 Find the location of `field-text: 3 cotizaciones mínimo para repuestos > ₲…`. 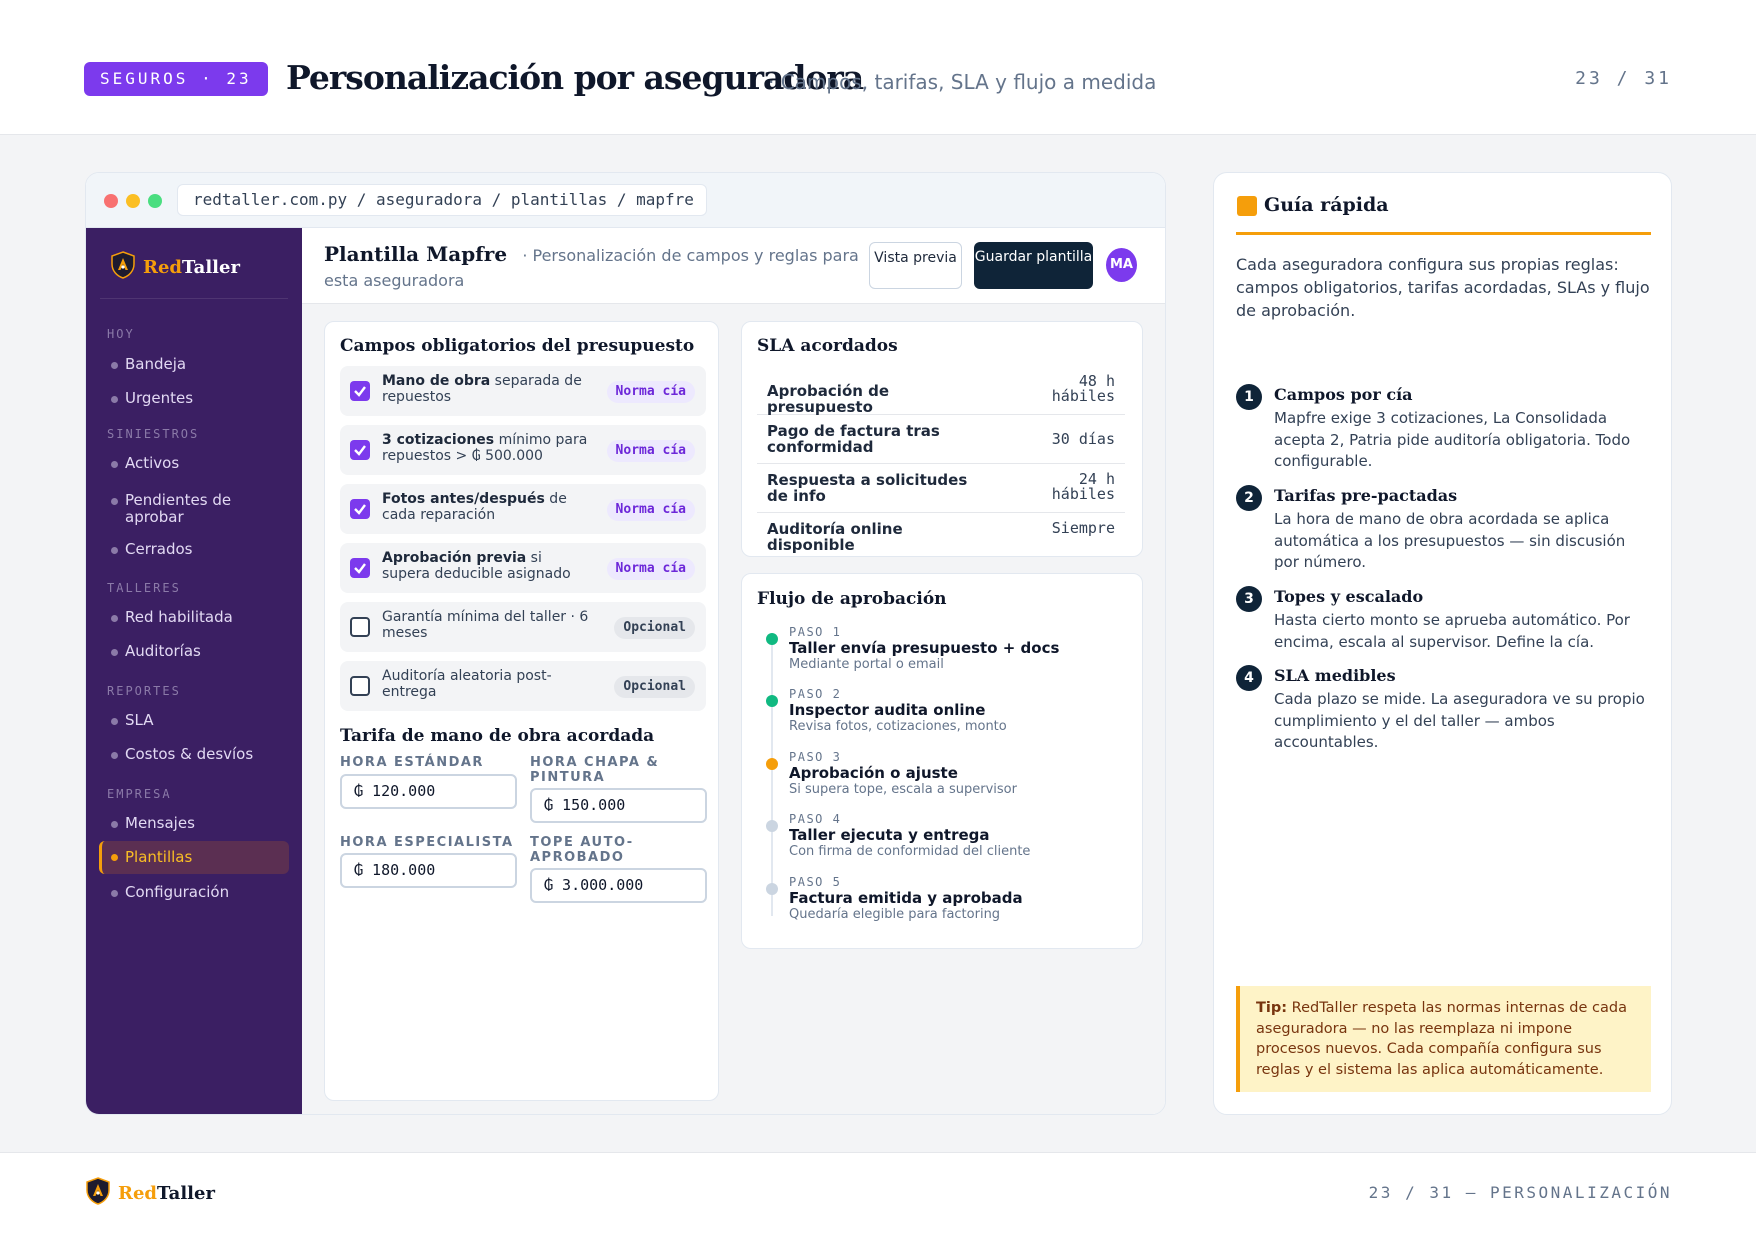

field-text: 3 cotizaciones mínimo para repuestos > ₲… is located at coordinates (485, 448).